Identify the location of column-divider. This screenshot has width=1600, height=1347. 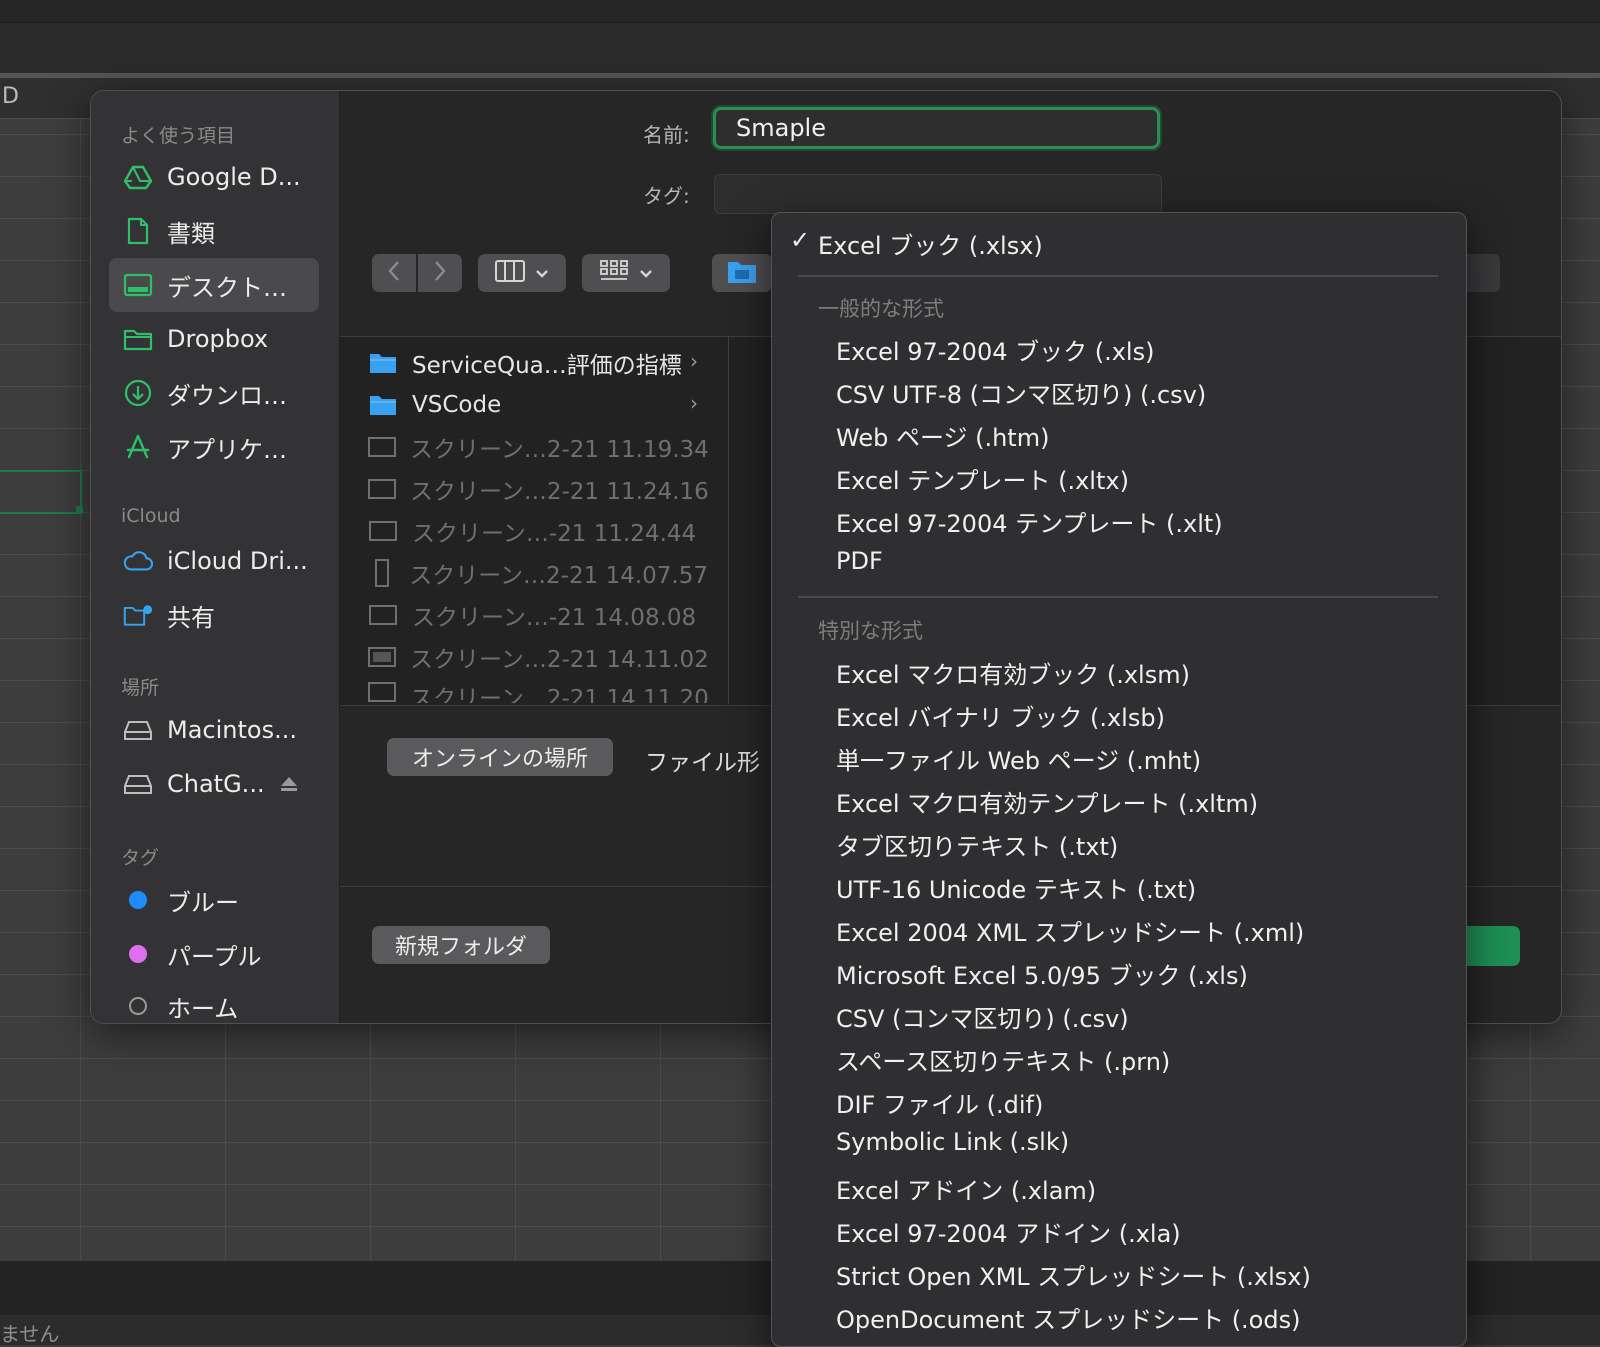
(728, 520).